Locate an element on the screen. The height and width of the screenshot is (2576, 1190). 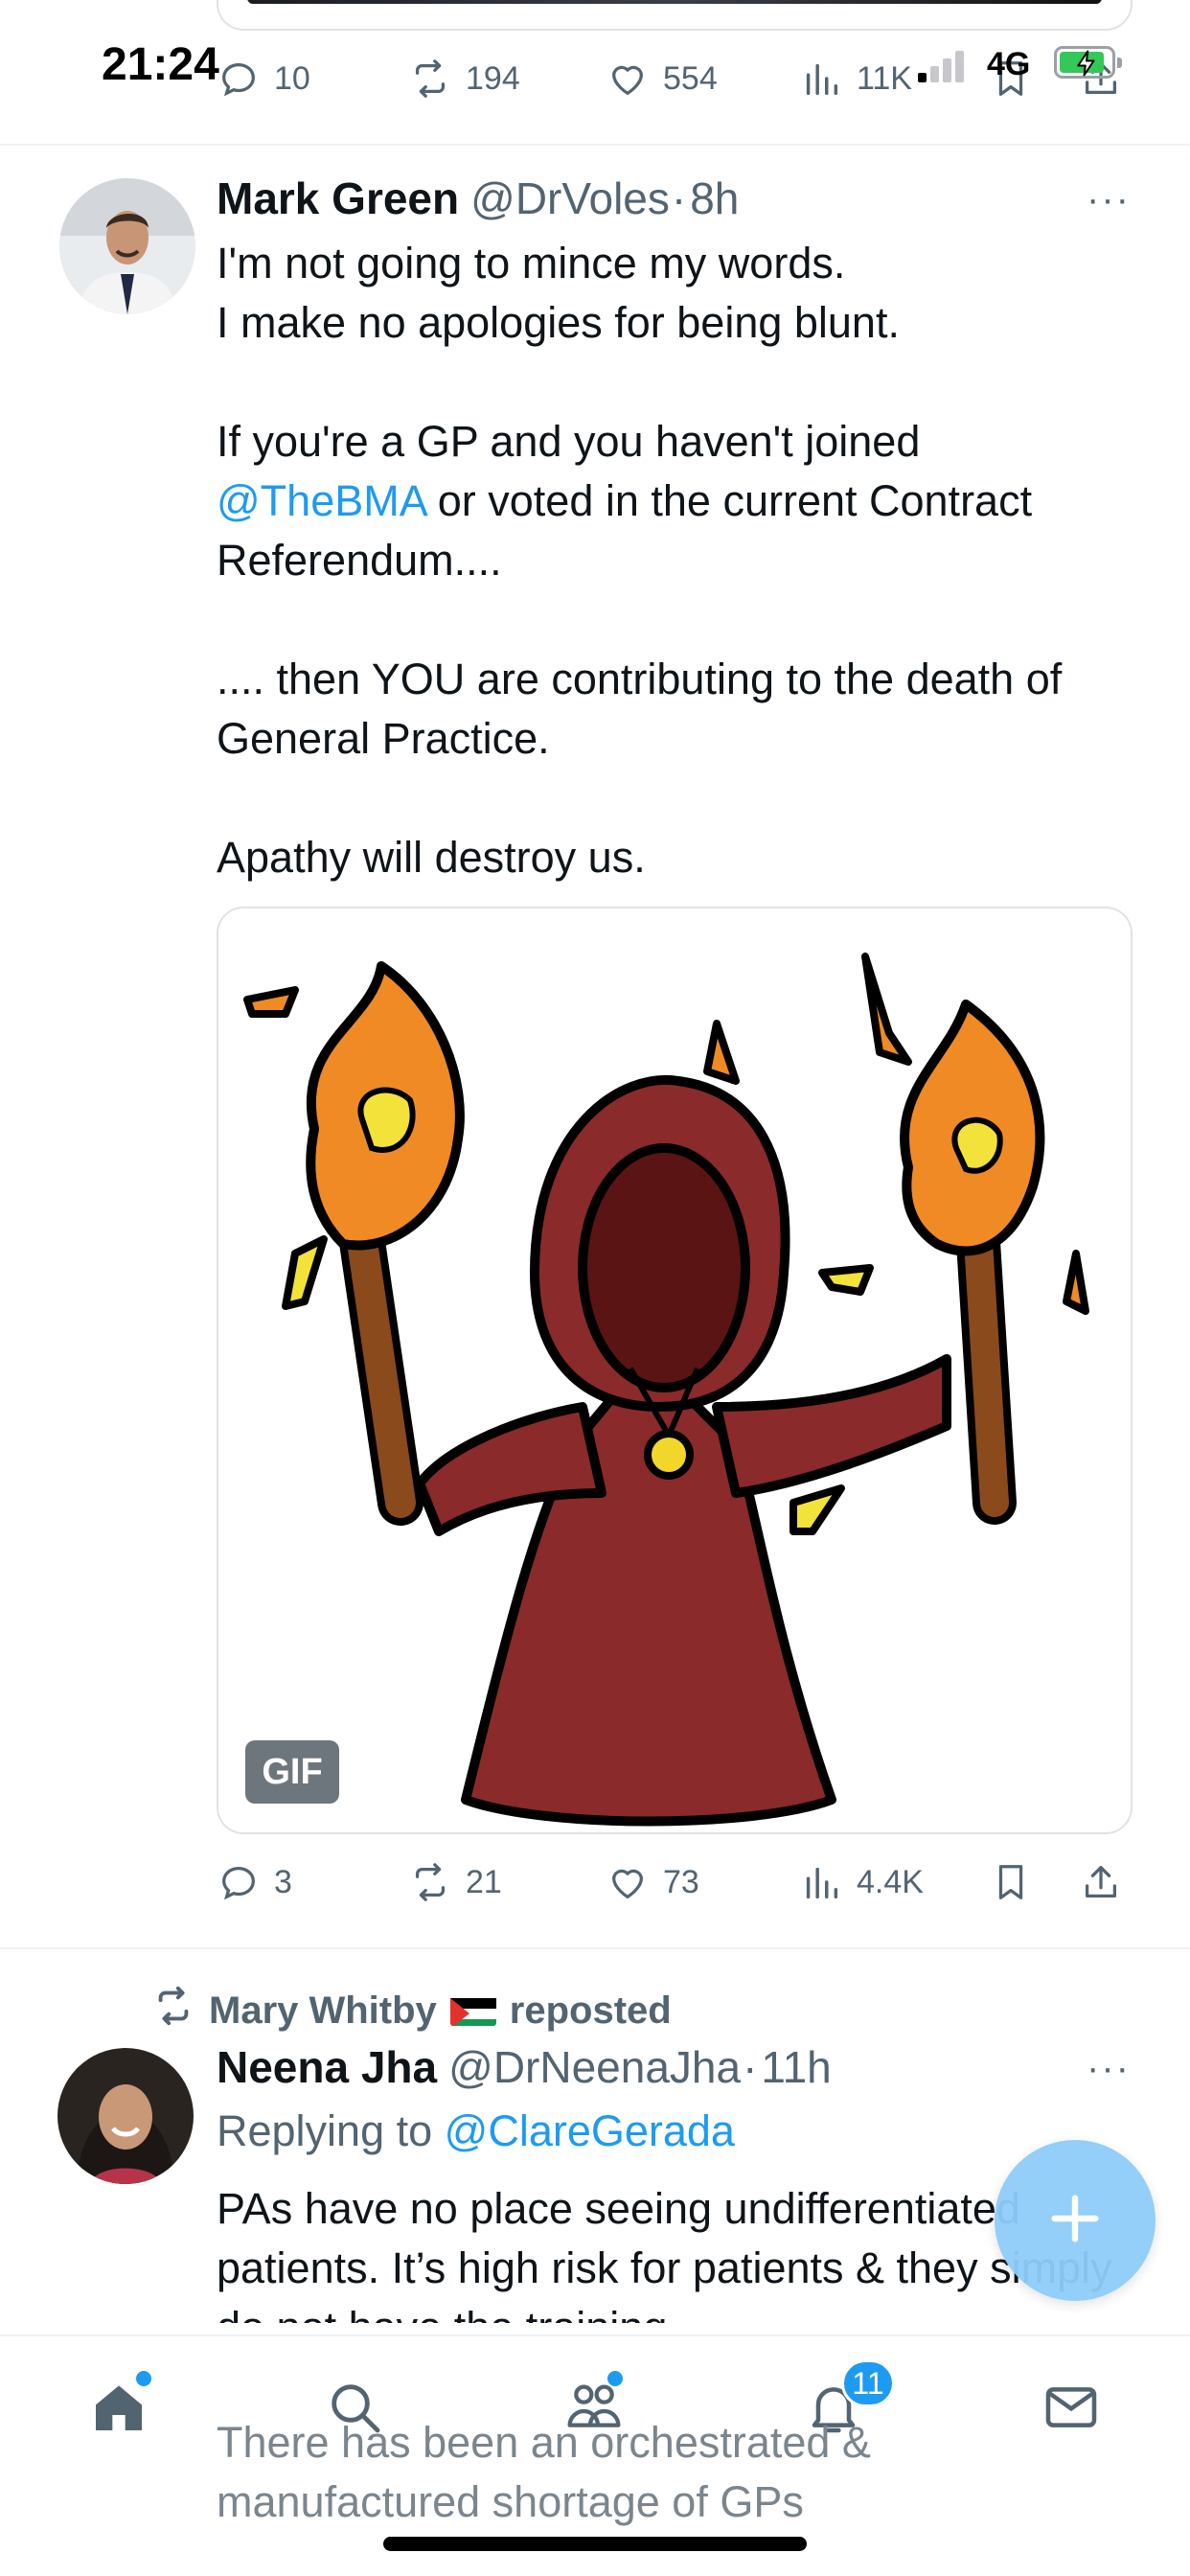
reply-button: 3 is located at coordinates (255, 1882).